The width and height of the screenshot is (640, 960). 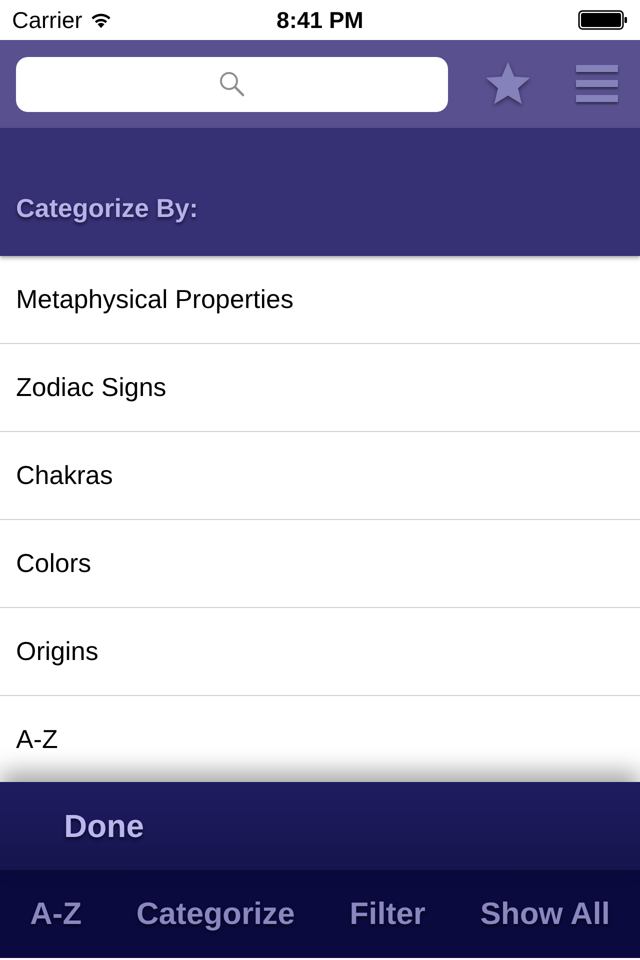 I want to click on tab-button: A-Z, so click(x=56, y=914).